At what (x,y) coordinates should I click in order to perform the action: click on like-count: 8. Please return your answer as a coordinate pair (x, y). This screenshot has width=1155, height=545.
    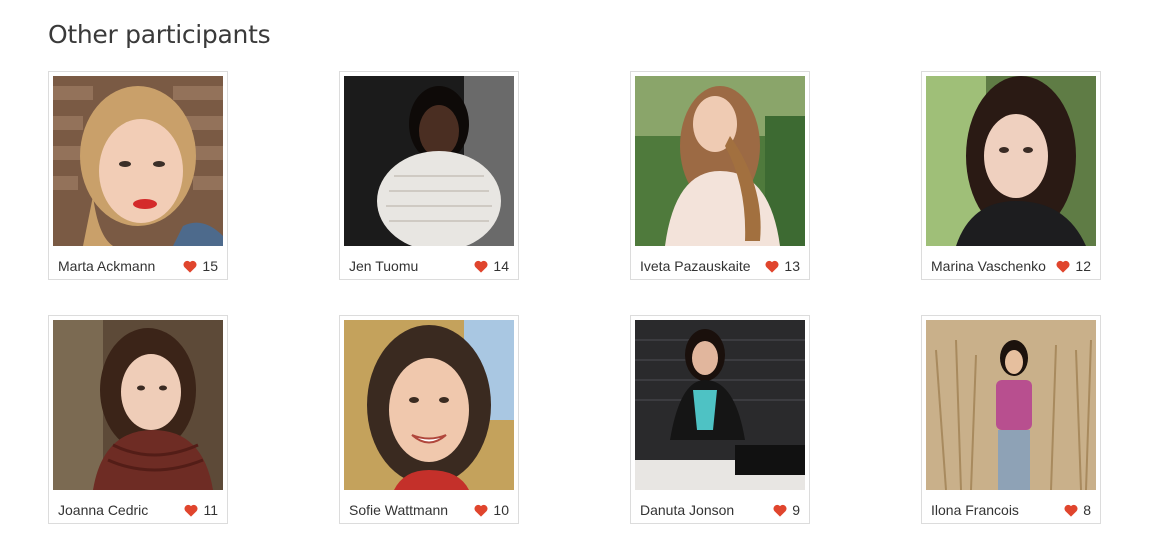
    Looking at the image, I should click on (1077, 510).